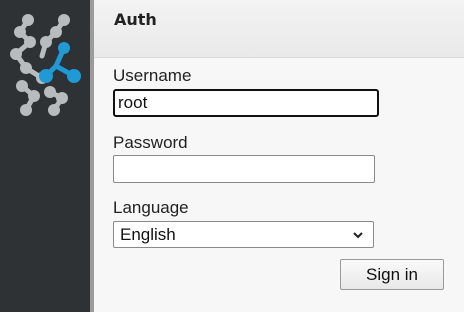  What do you see at coordinates (150, 142) in the screenshot?
I see `password-label: Password` at bounding box center [150, 142].